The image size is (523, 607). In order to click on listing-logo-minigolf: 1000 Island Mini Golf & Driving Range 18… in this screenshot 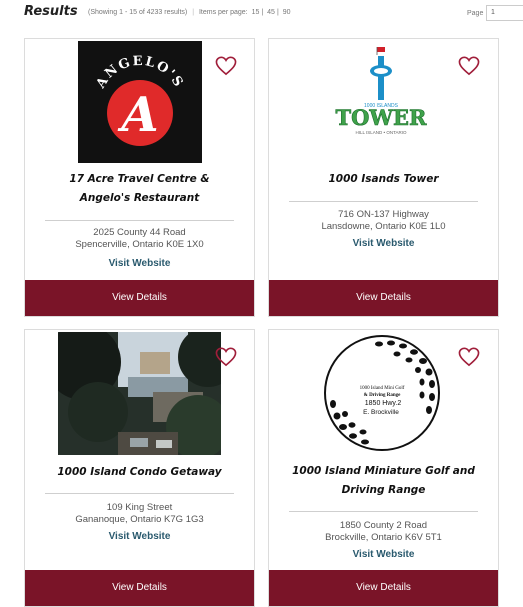, I will do `click(382, 393)`.